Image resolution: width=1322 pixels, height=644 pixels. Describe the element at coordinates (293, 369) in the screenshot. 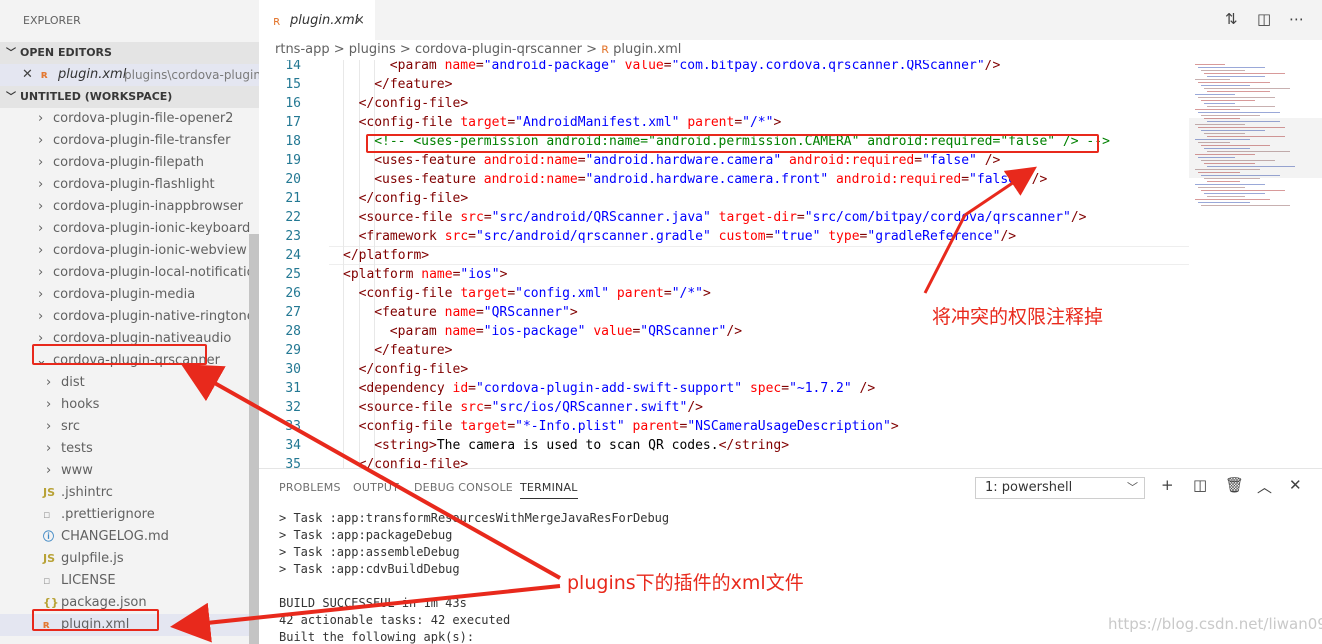

I see `line-number: 30` at that location.